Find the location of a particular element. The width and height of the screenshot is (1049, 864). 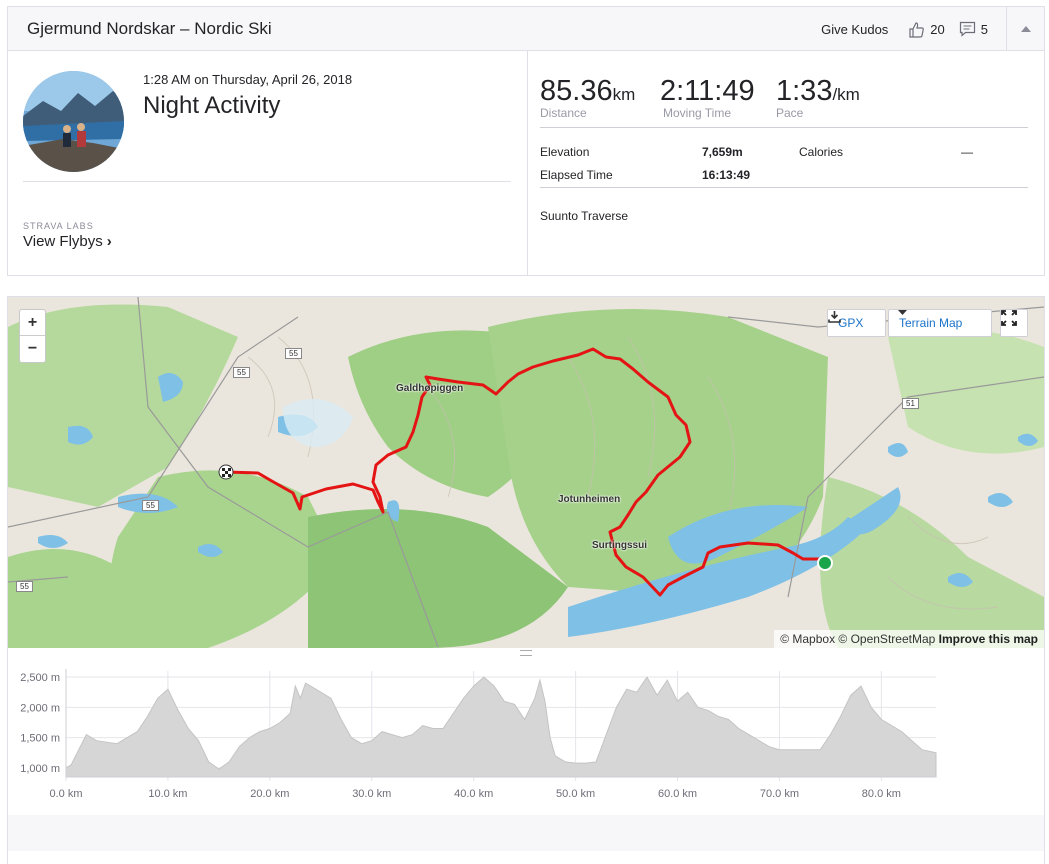

fullscreen-button is located at coordinates (1014, 323).